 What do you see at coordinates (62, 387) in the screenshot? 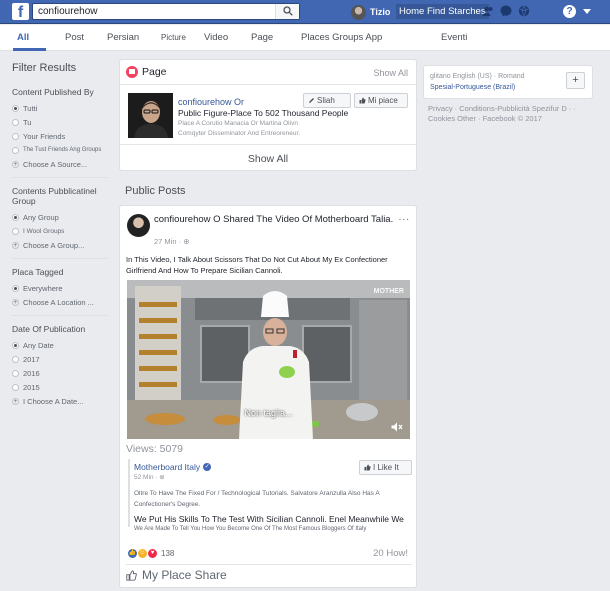
I see `filter-option: 2015` at bounding box center [62, 387].